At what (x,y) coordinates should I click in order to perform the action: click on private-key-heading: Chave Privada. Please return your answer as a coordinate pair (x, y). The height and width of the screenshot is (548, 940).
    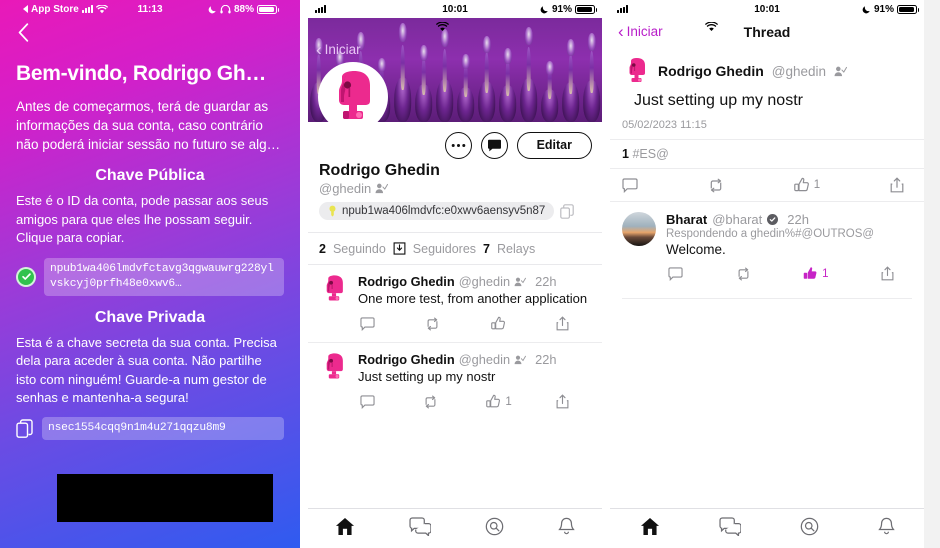
    Looking at the image, I should click on (150, 317).